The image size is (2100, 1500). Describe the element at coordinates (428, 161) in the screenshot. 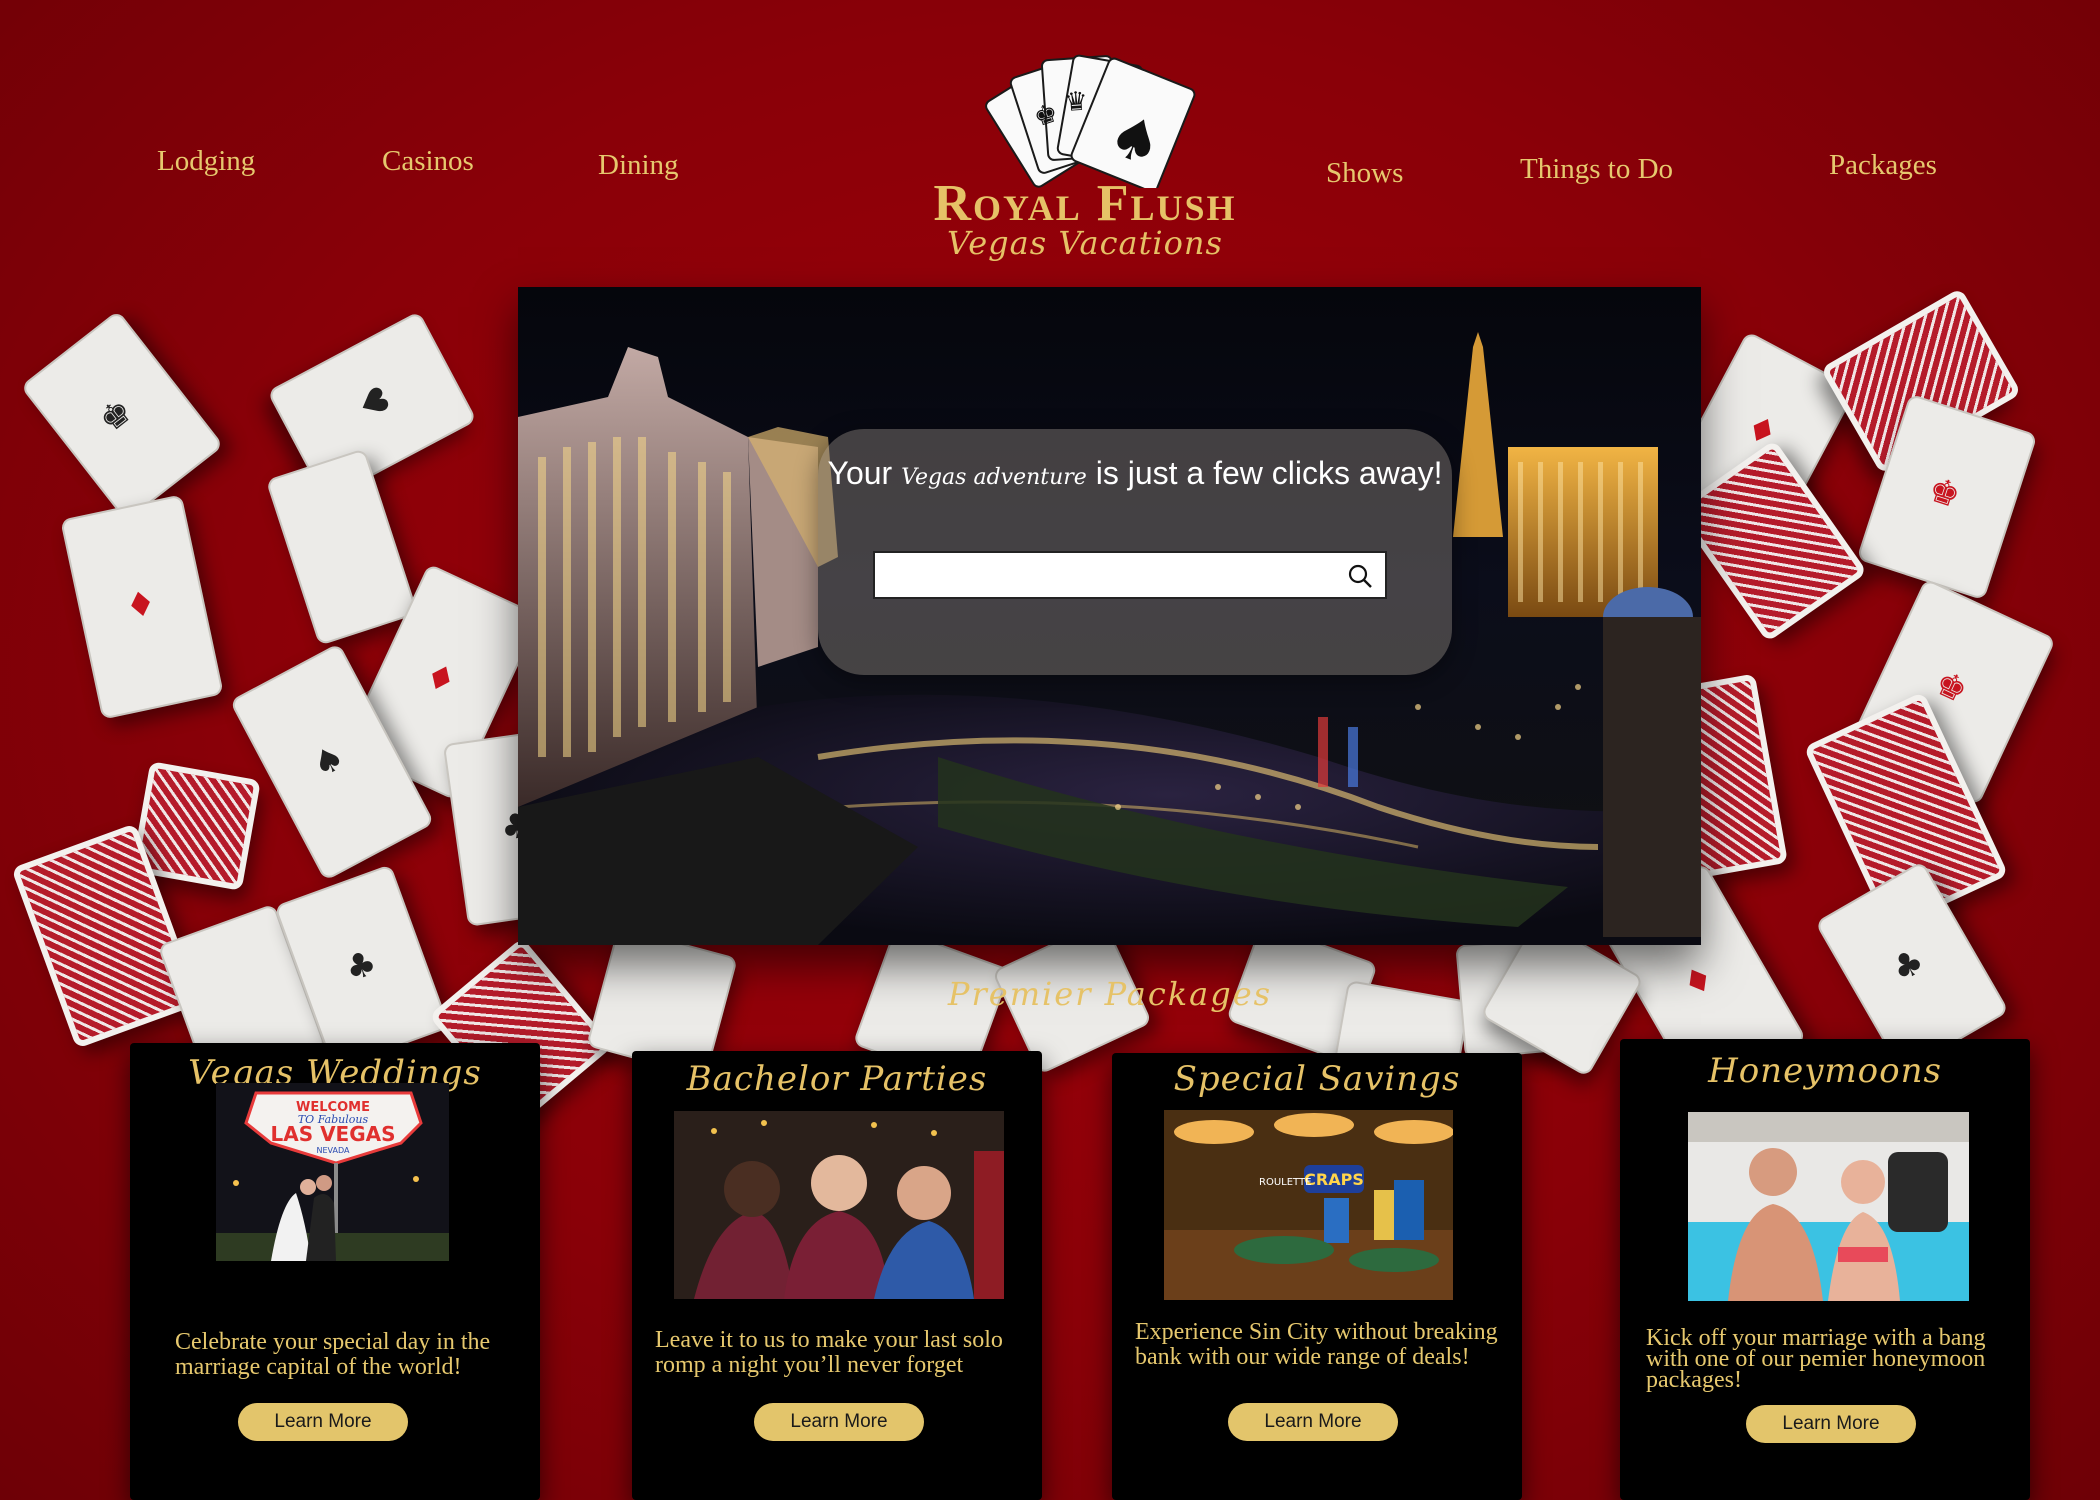

I see `nav-casinos: Casinos` at that location.